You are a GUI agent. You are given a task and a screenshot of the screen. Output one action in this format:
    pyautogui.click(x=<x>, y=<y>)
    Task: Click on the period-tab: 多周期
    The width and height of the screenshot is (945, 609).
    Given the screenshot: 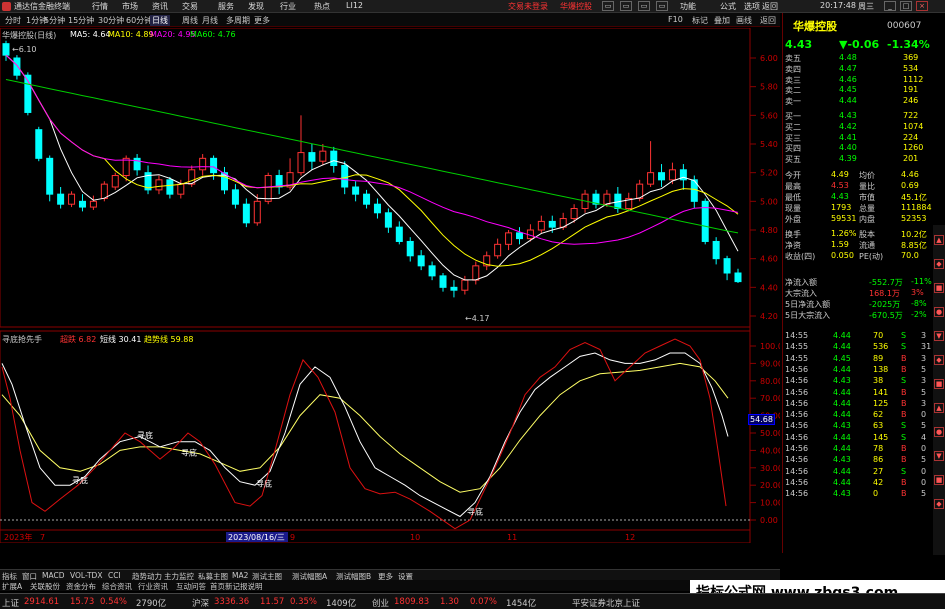 What is the action you would take?
    pyautogui.click(x=238, y=20)
    